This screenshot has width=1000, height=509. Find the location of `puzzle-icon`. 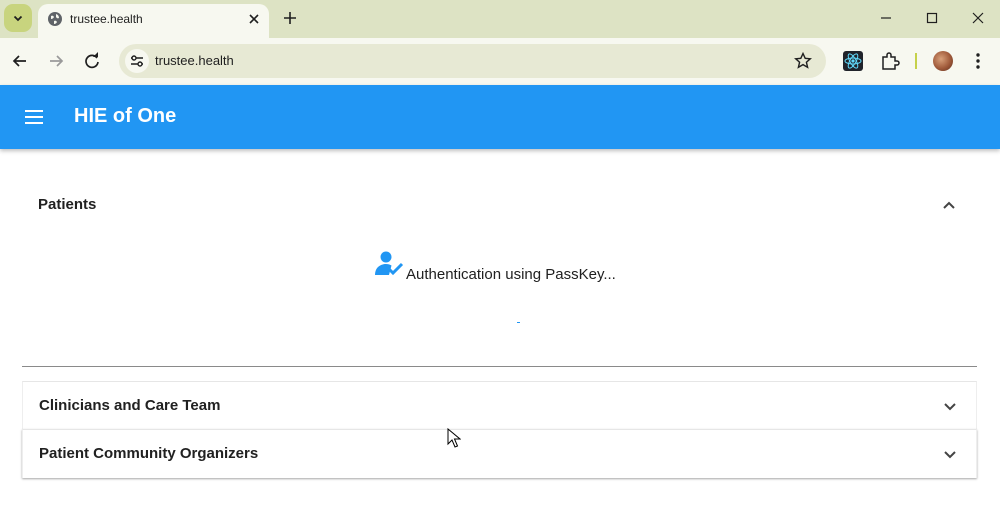

puzzle-icon is located at coordinates (890, 61).